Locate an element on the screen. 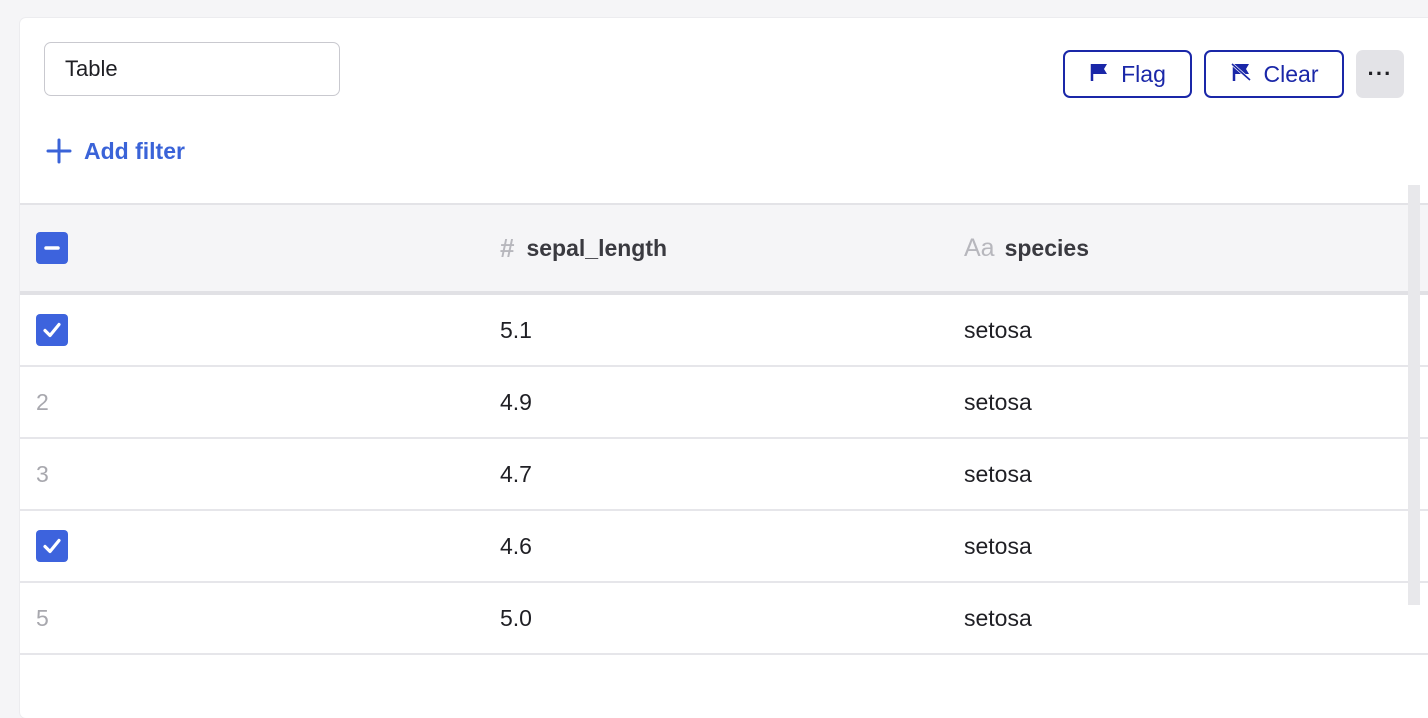 Image resolution: width=1428 pixels, height=718 pixels. clear-button-label: Clear is located at coordinates (1291, 73).